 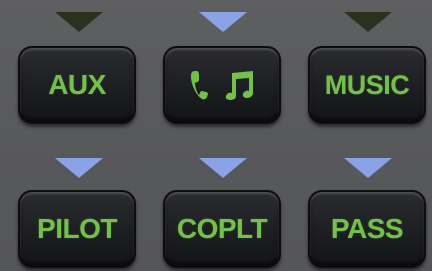 I want to click on music-note-icon, so click(x=239, y=85).